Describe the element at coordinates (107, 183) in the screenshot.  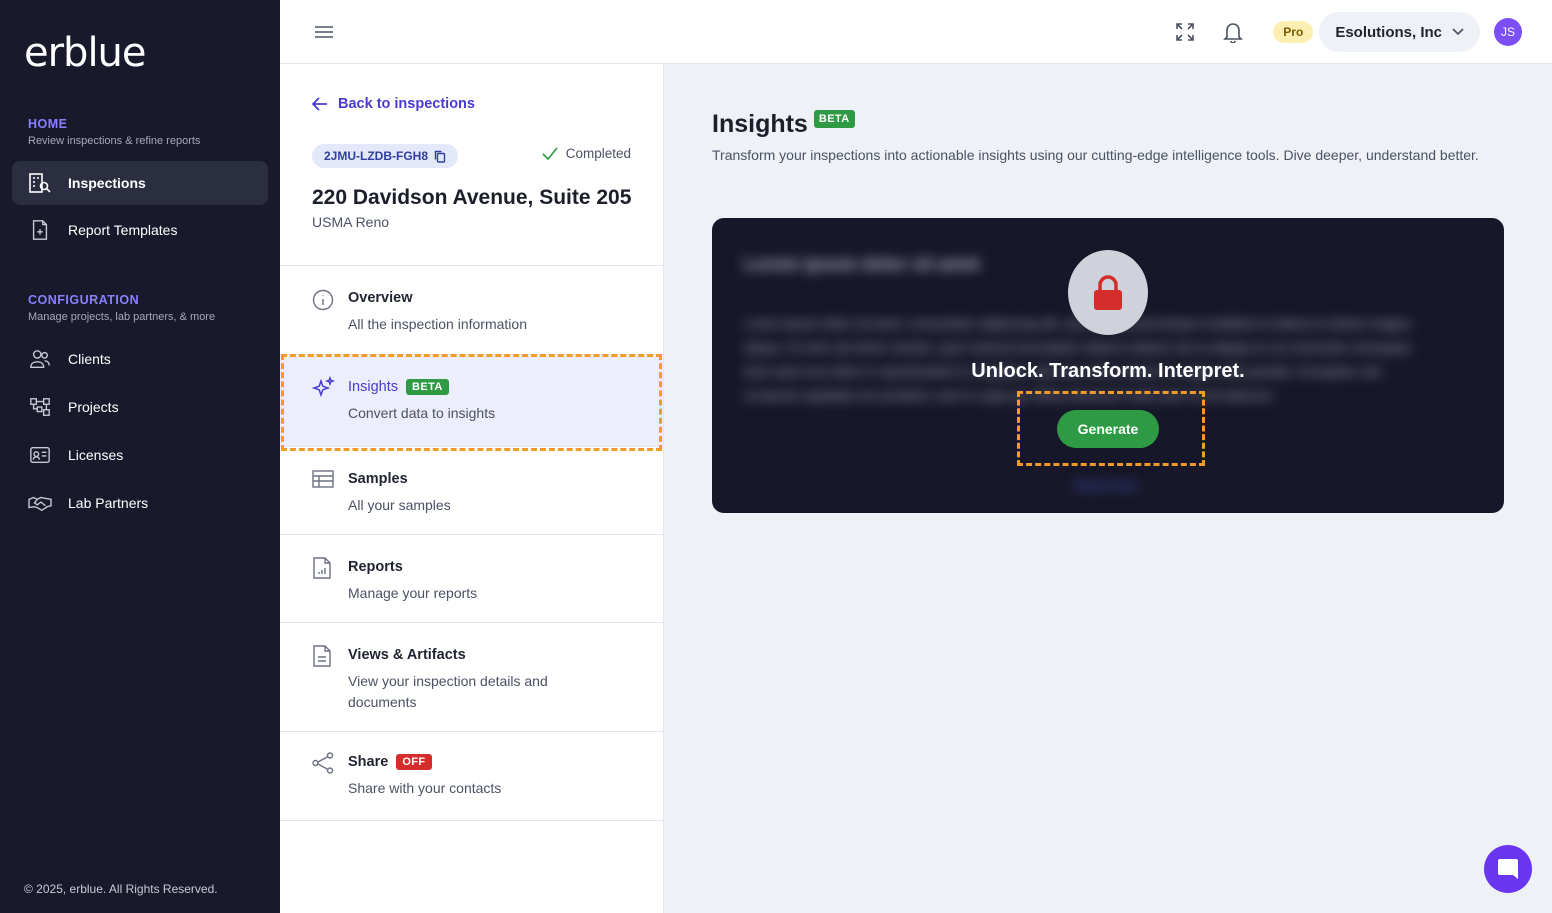
I see `sidebar-item-label: Inspections` at that location.